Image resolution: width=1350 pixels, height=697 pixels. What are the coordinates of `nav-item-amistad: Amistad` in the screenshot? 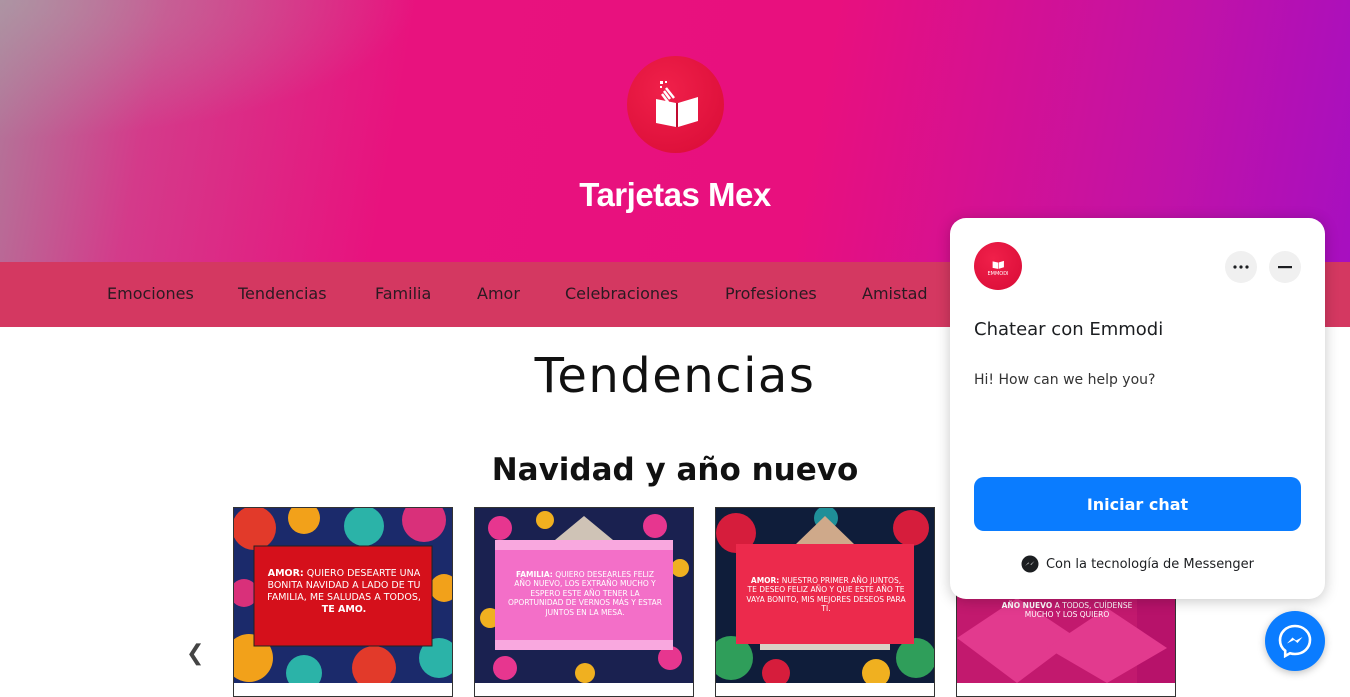 It's located at (895, 293).